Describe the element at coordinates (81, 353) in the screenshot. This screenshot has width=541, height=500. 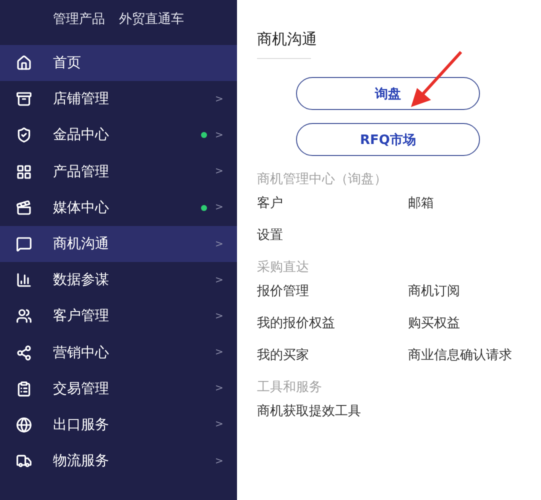
I see `sidebar-label: 营销中心` at that location.